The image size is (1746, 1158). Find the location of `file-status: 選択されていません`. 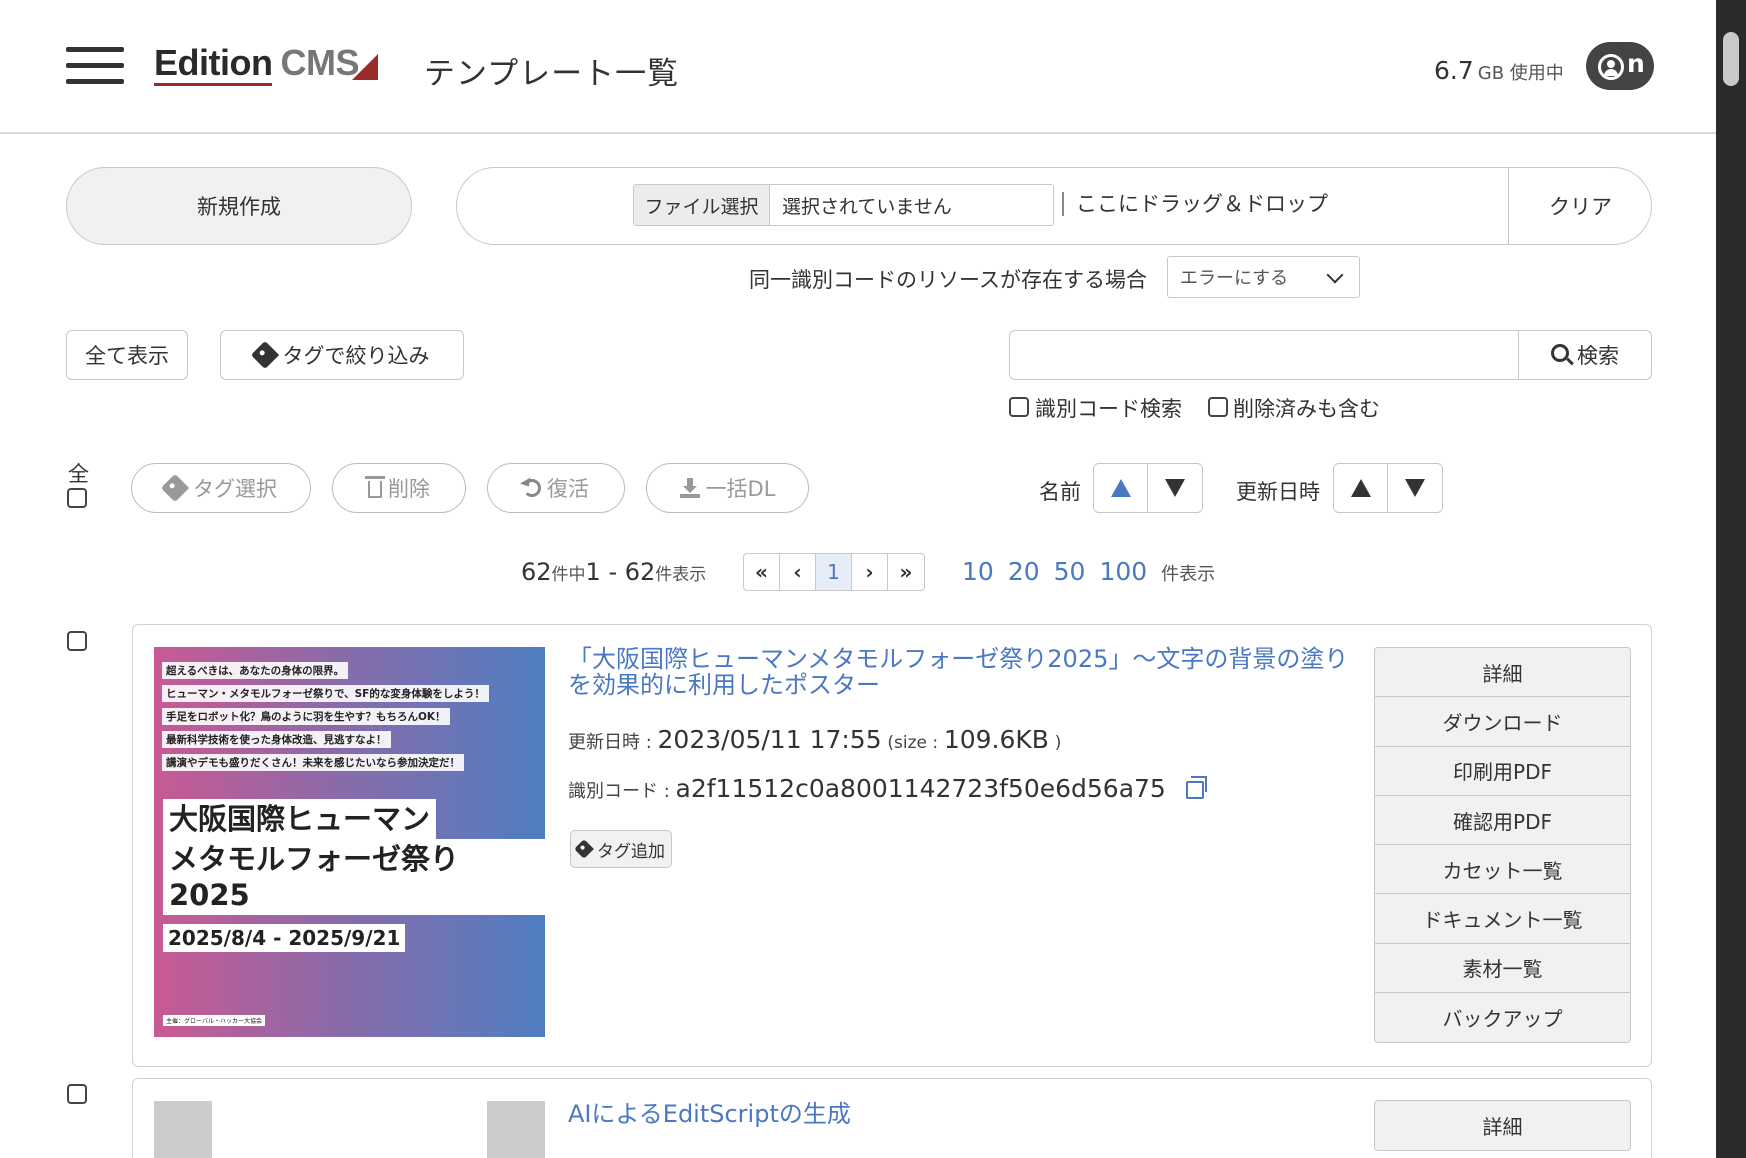

file-status: 選択されていません is located at coordinates (867, 206).